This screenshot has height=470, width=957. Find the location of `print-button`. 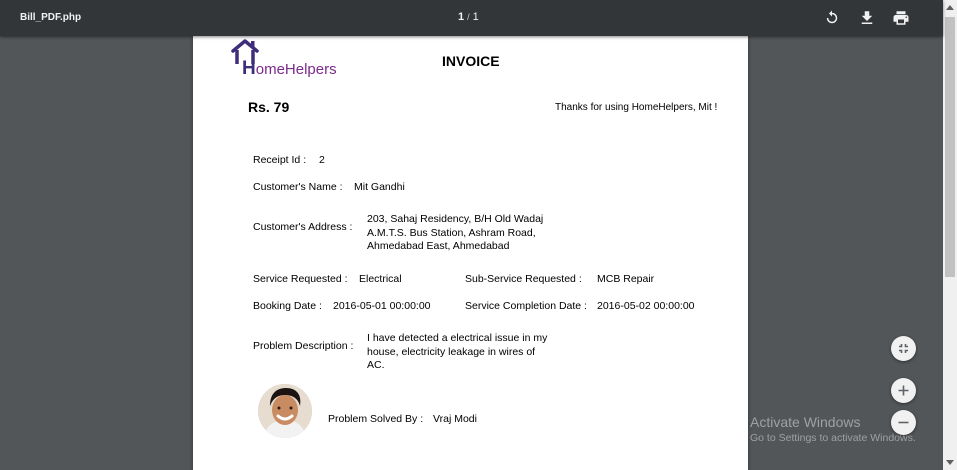

print-button is located at coordinates (901, 18).